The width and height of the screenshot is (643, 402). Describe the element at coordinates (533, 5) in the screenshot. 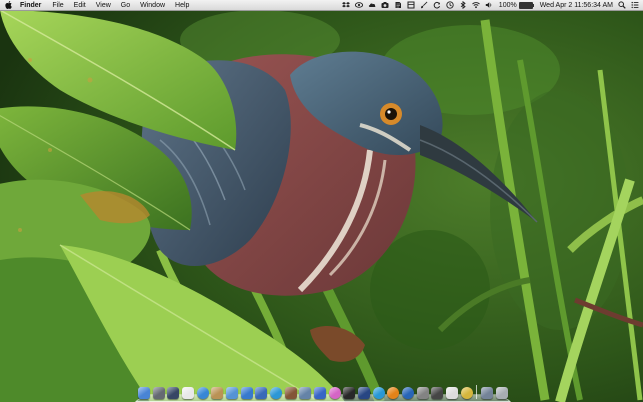

I see `battery-nub` at that location.